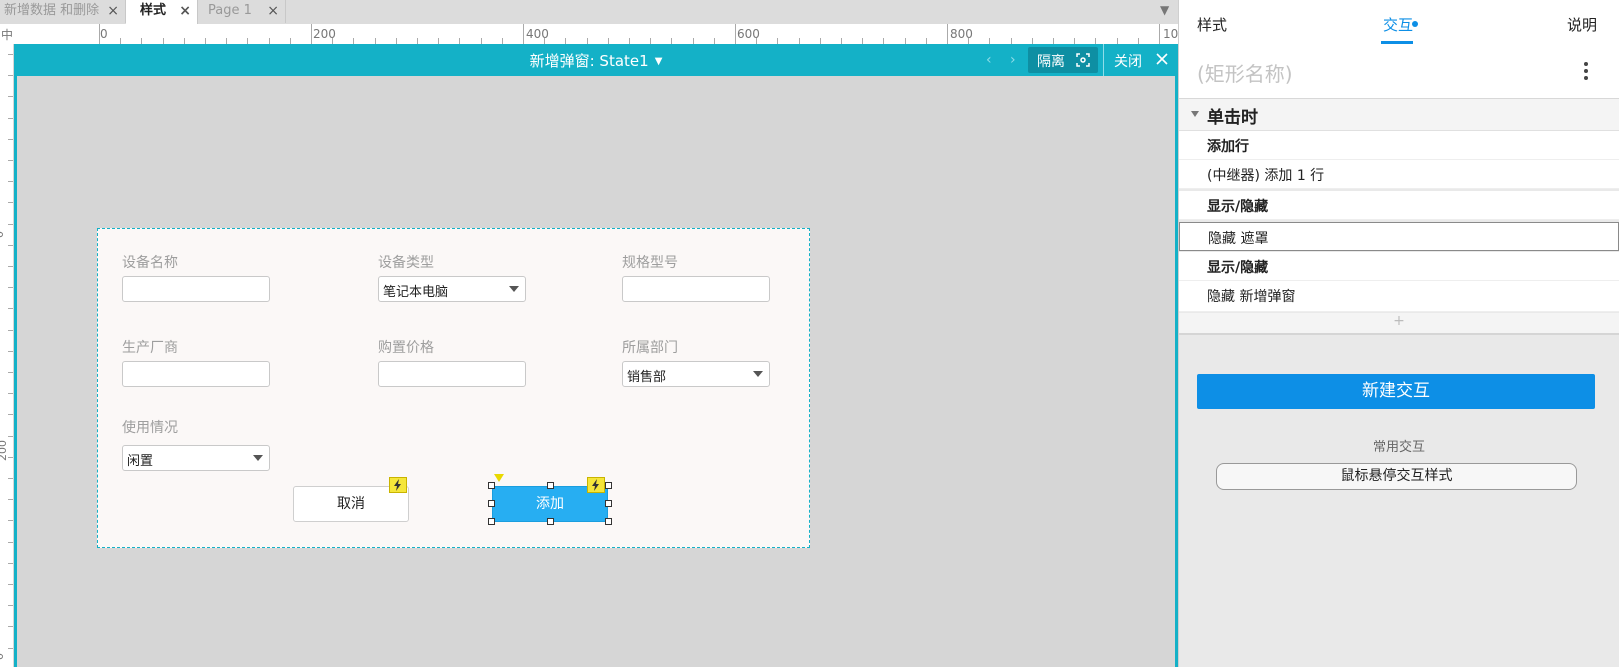 The image size is (1619, 667). What do you see at coordinates (647, 377) in the screenshot?
I see `select-value: 销售部` at bounding box center [647, 377].